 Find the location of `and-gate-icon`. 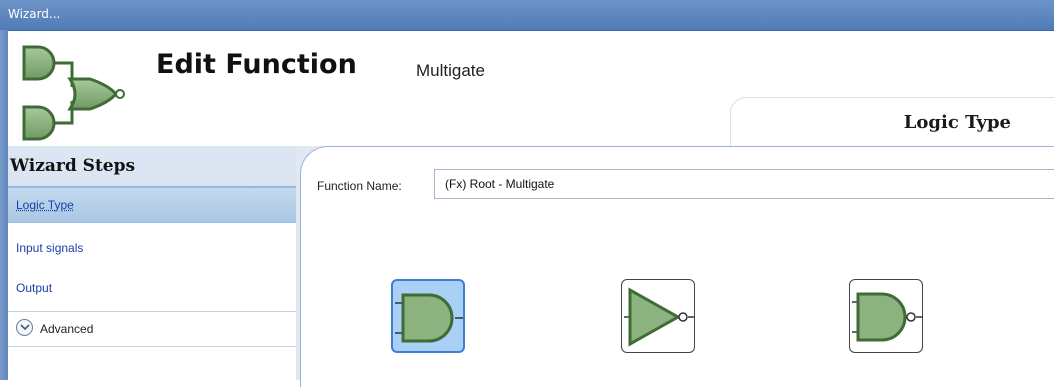

and-gate-icon is located at coordinates (429, 318).